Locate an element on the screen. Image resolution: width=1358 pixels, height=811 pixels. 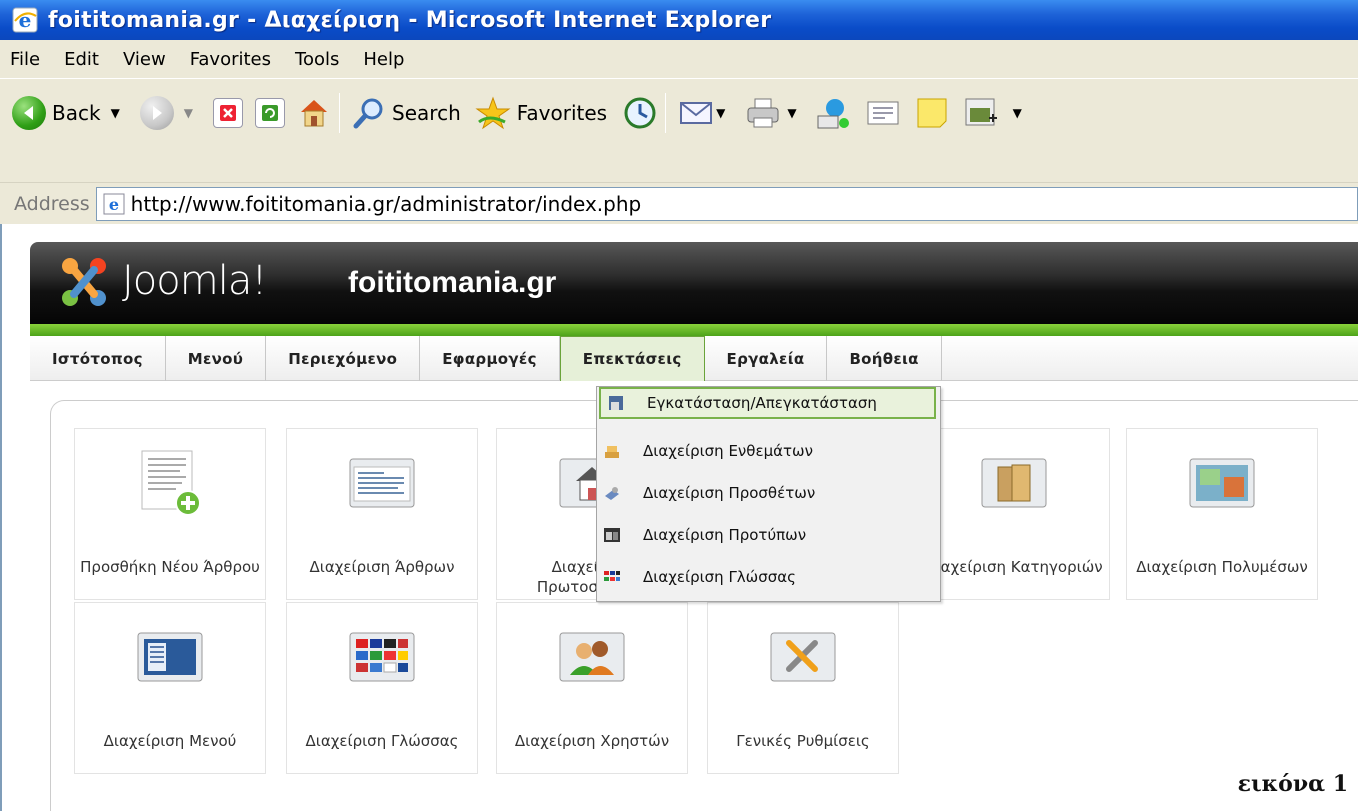
back-button: Back ▼ is located at coordinates (66, 113).